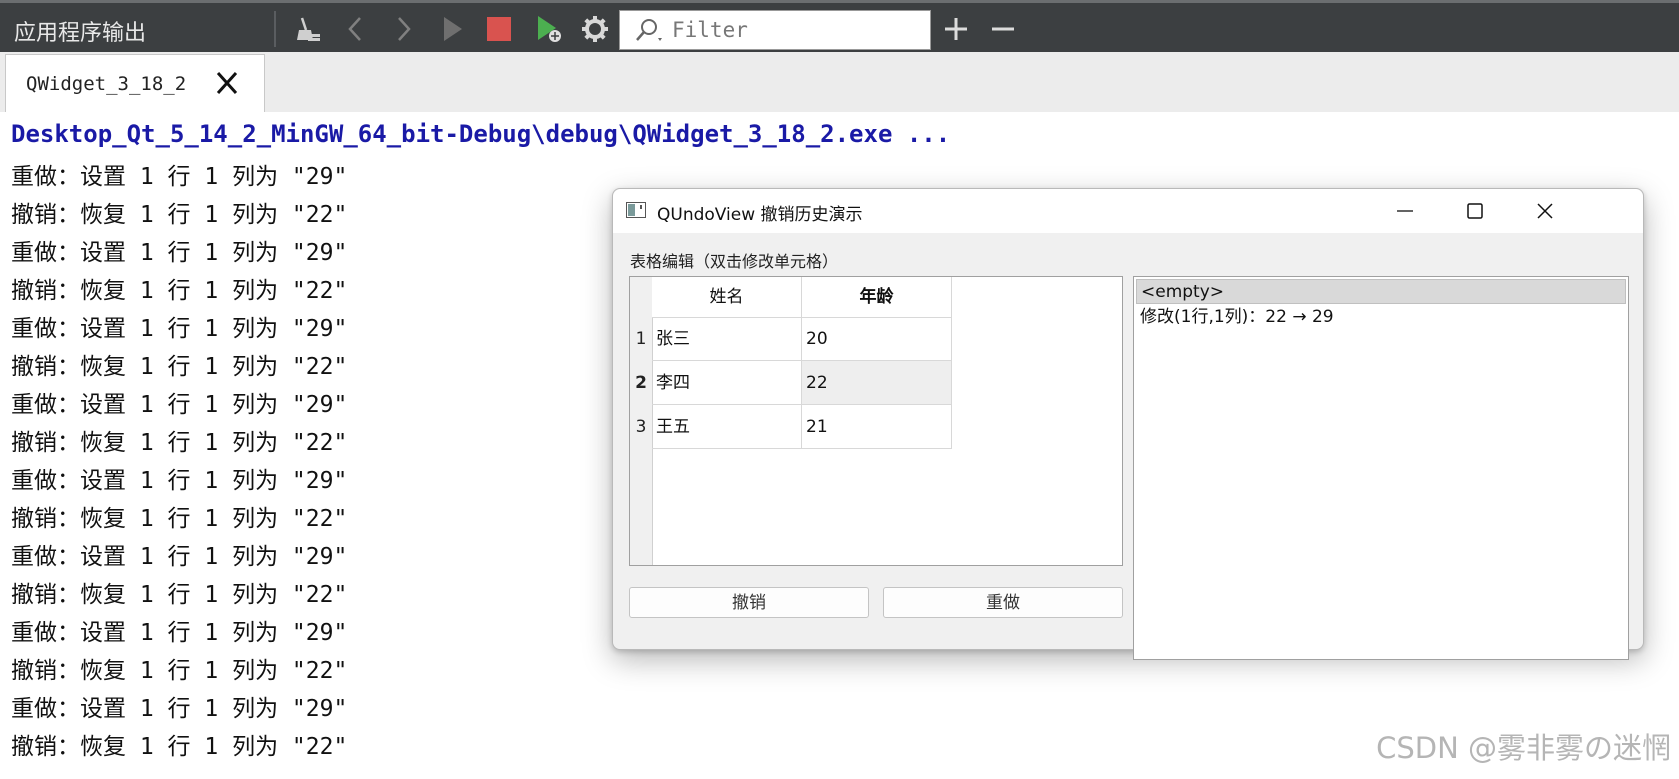 This screenshot has height=779, width=1679. What do you see at coordinates (797, 30) in the screenshot?
I see `filter-input` at bounding box center [797, 30].